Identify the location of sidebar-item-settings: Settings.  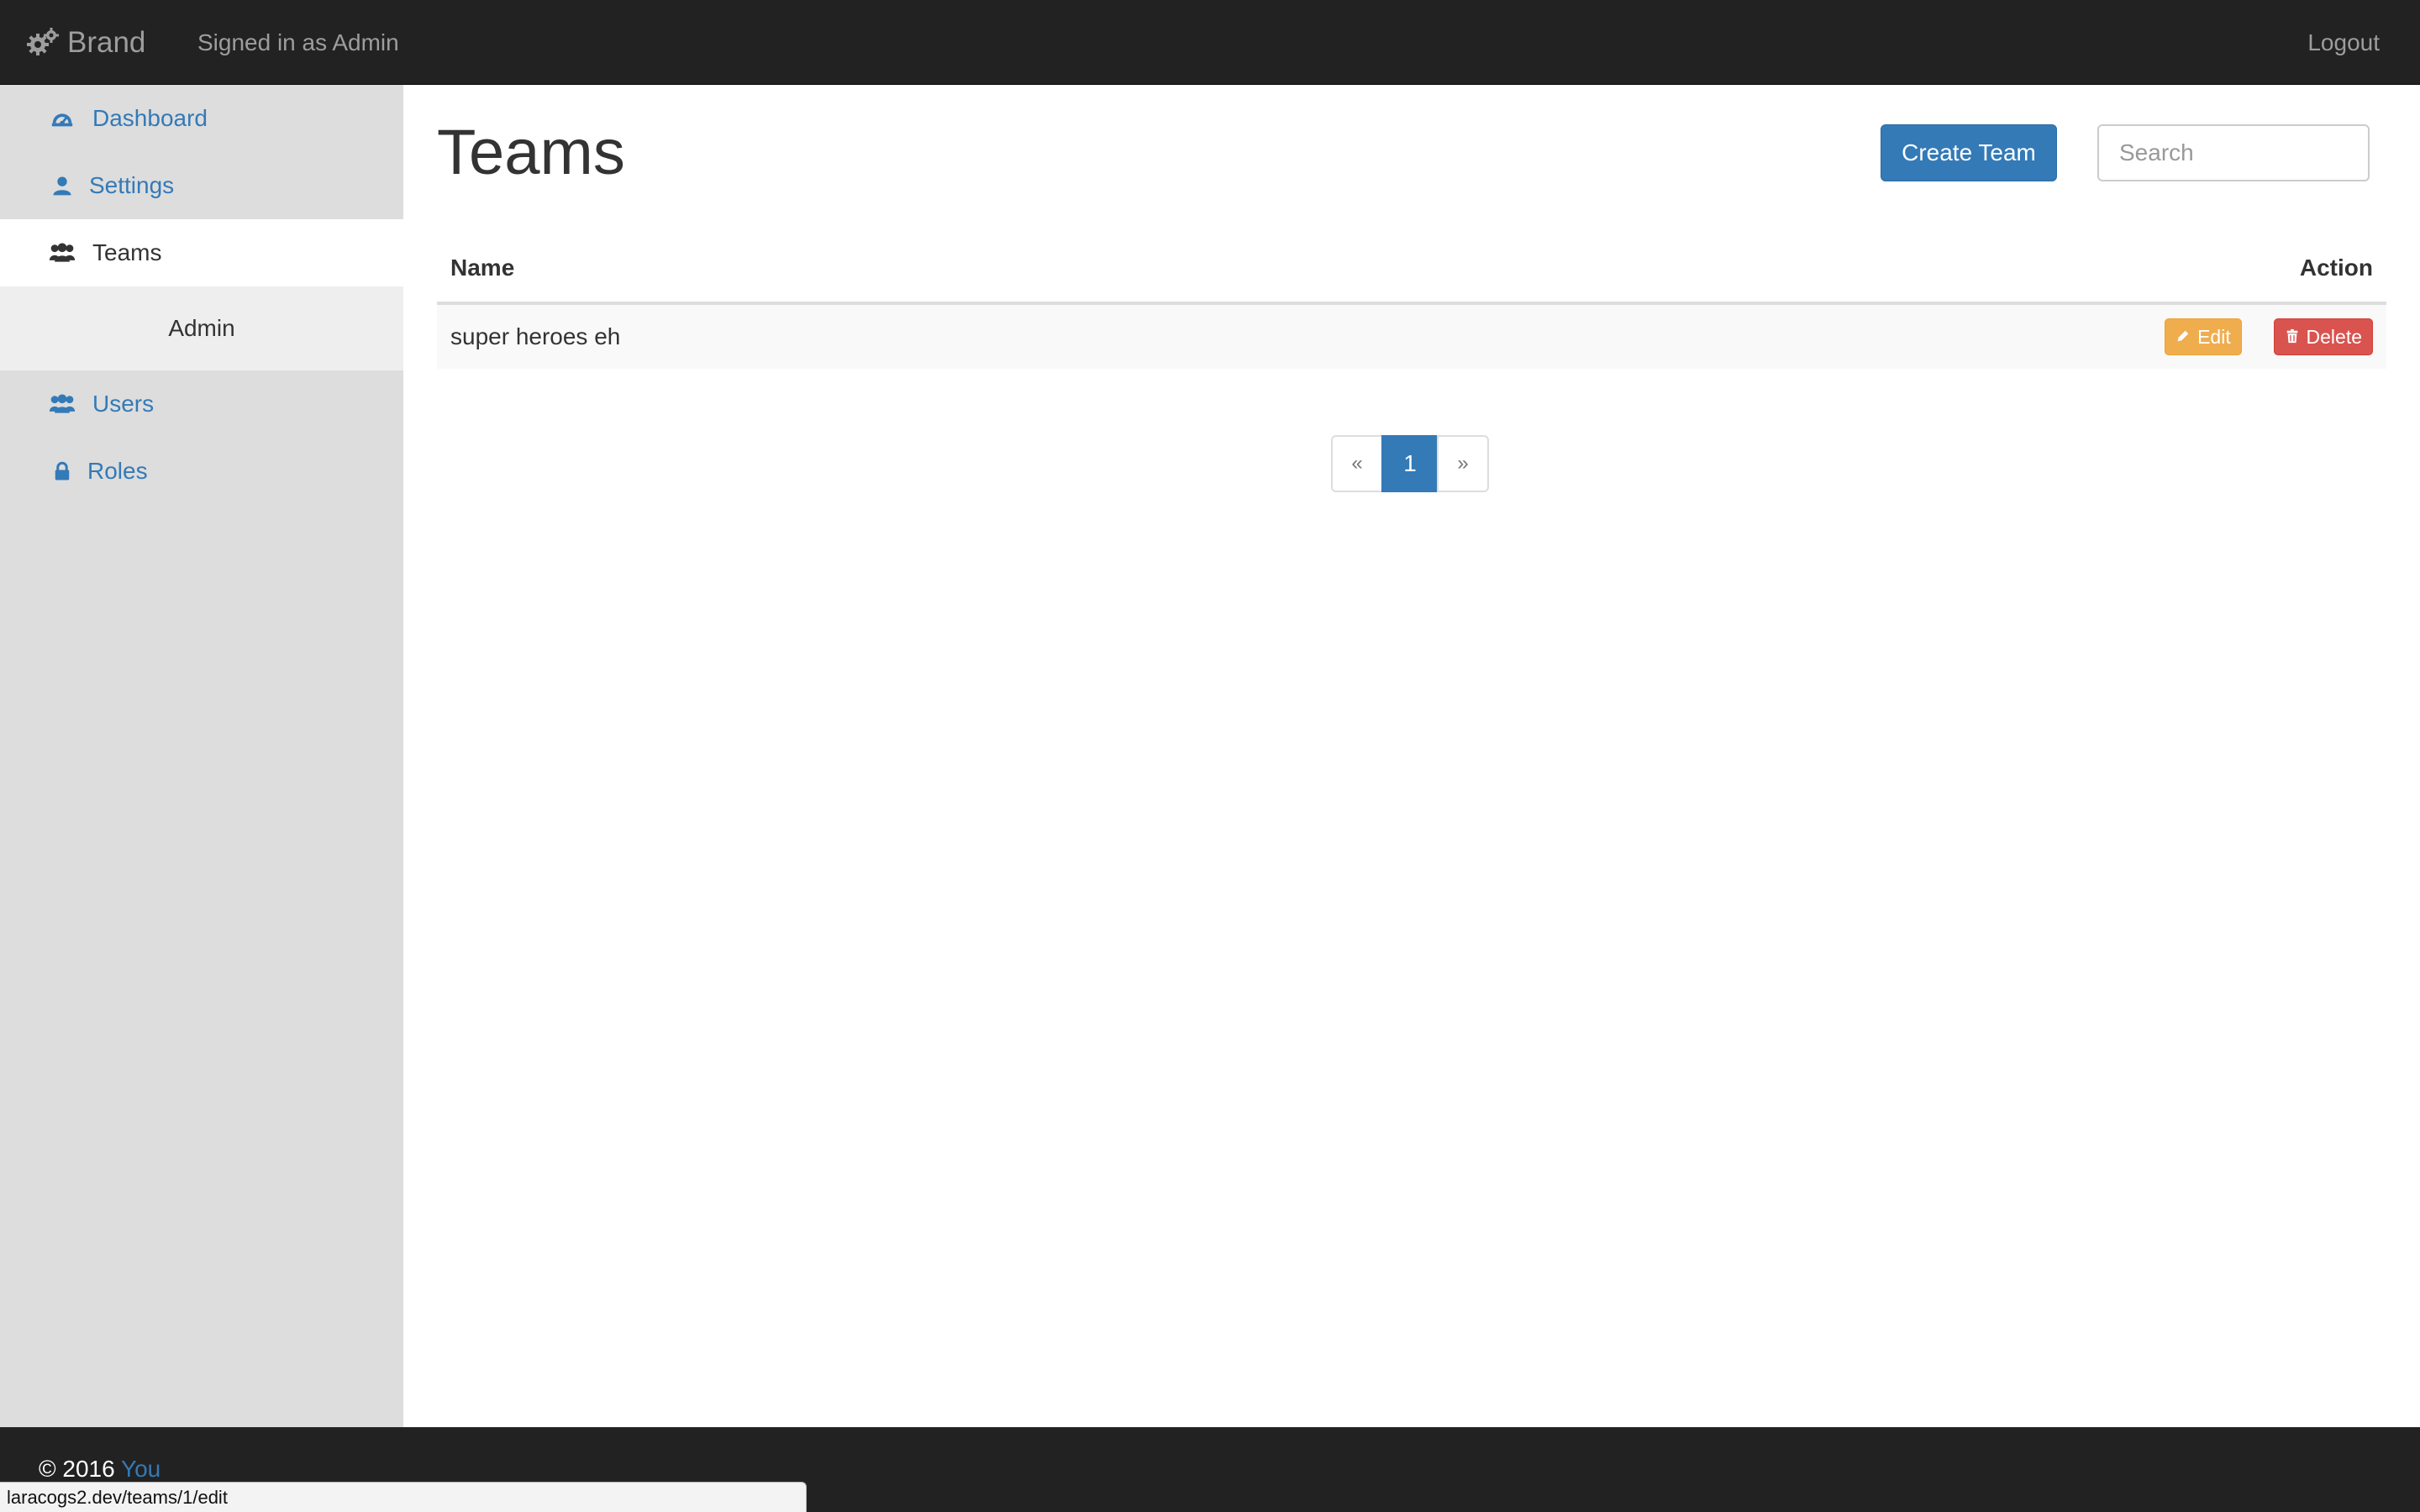
(202, 185).